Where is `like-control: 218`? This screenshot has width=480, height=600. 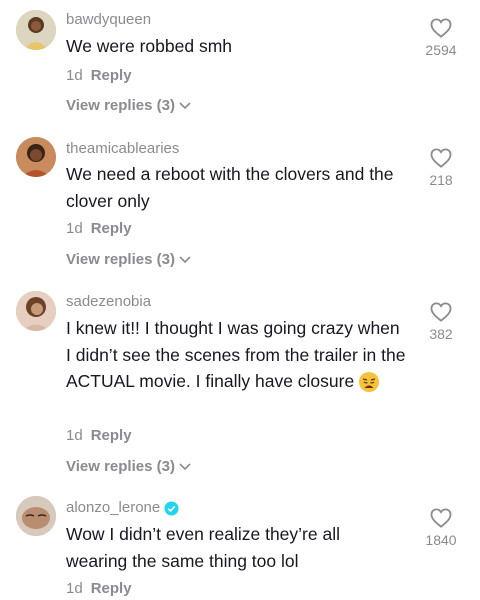
like-control: 218 is located at coordinates (441, 168).